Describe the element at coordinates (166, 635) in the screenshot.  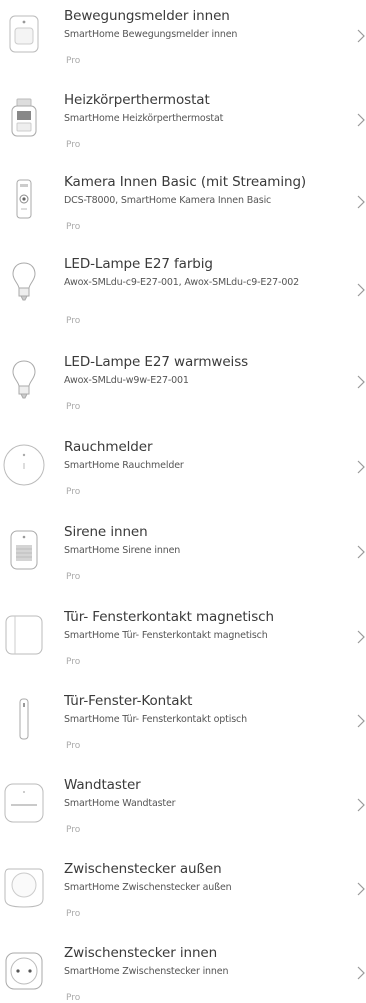
I see `device-subtitle: SmartHome Tür- Fensterkontakt magnetisch` at that location.